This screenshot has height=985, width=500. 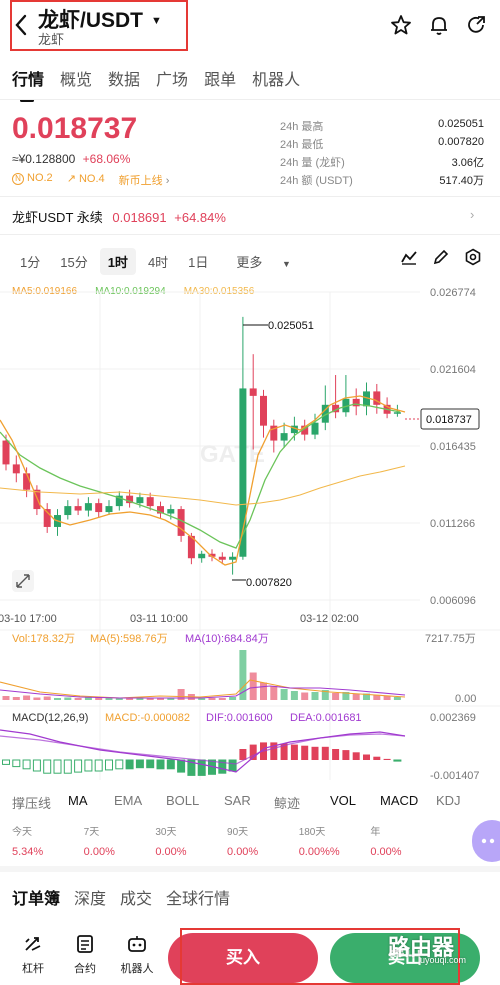 I want to click on ind-whale: 鲸迹, so click(x=302, y=802).